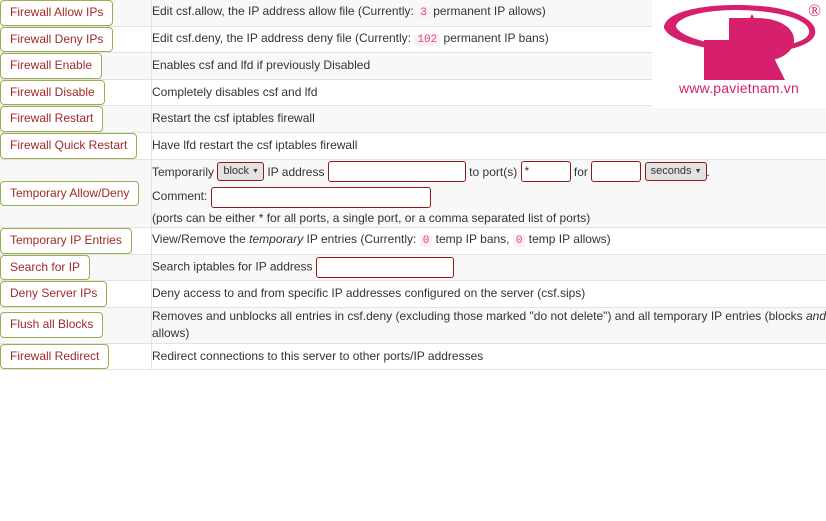 The width and height of the screenshot is (826, 521). Describe the element at coordinates (171, 333) in the screenshot. I see `row-description-post: allows)` at that location.